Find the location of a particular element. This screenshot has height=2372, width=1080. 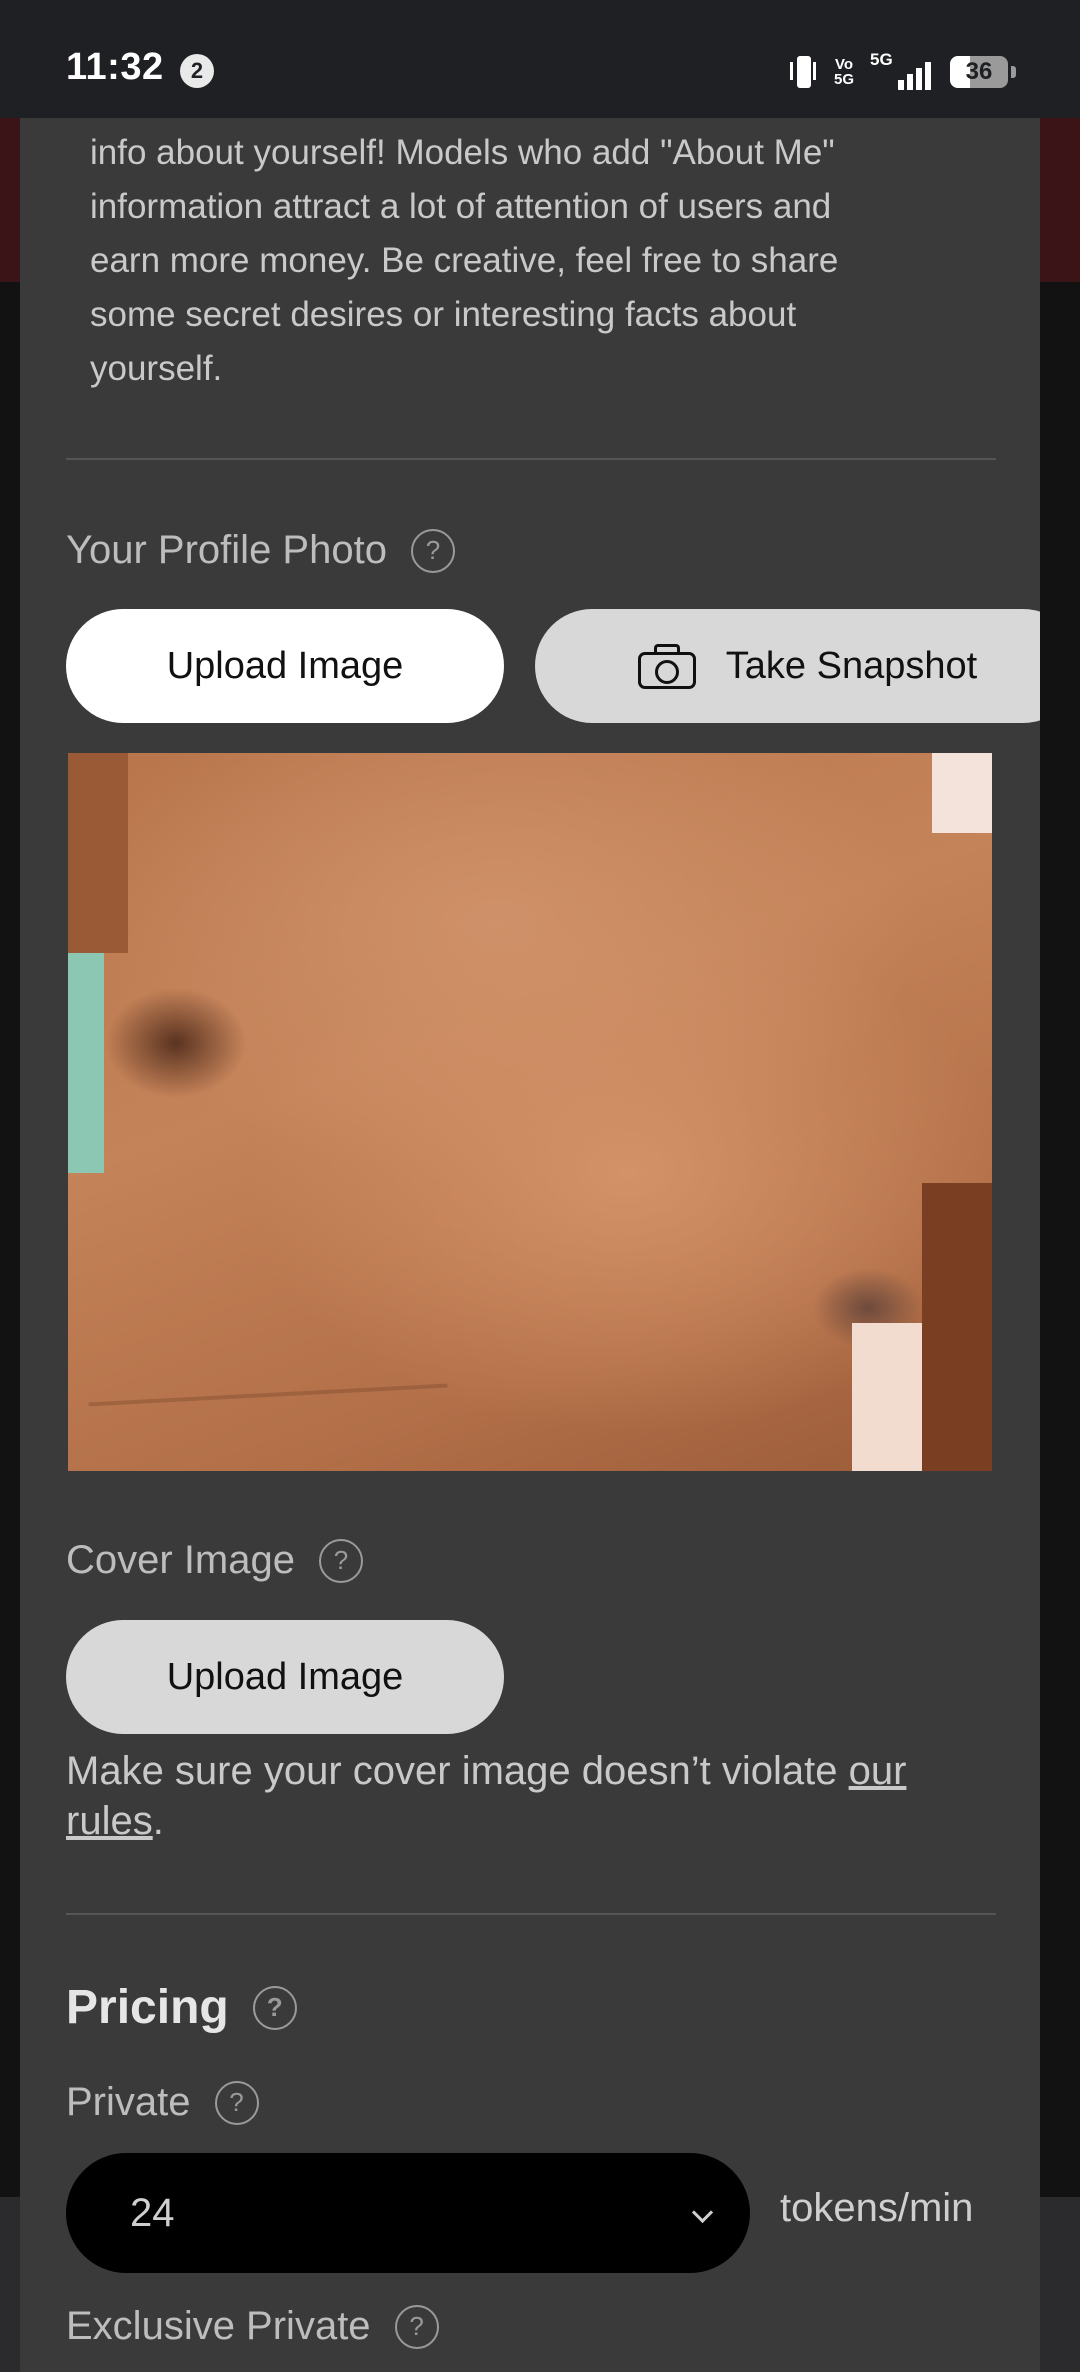

battery-icon: 36 is located at coordinates (983, 72).